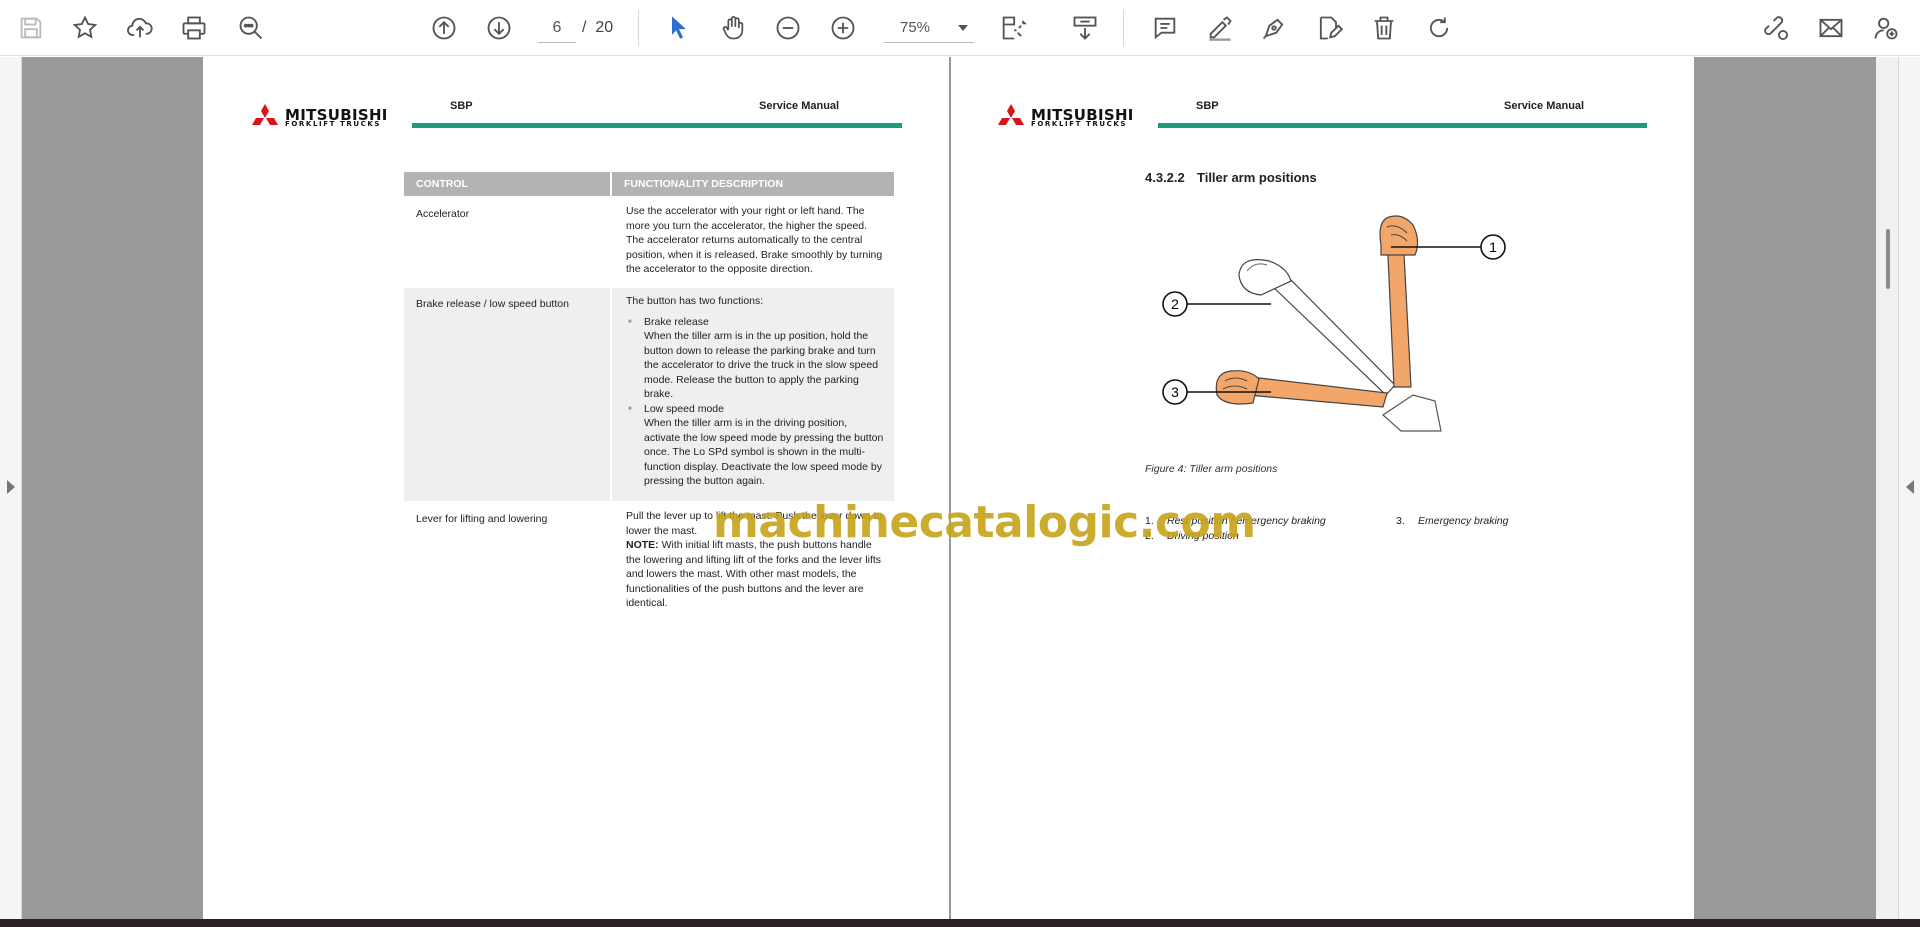 The height and width of the screenshot is (927, 1920). I want to click on delete-trash-icon, so click(1384, 28).